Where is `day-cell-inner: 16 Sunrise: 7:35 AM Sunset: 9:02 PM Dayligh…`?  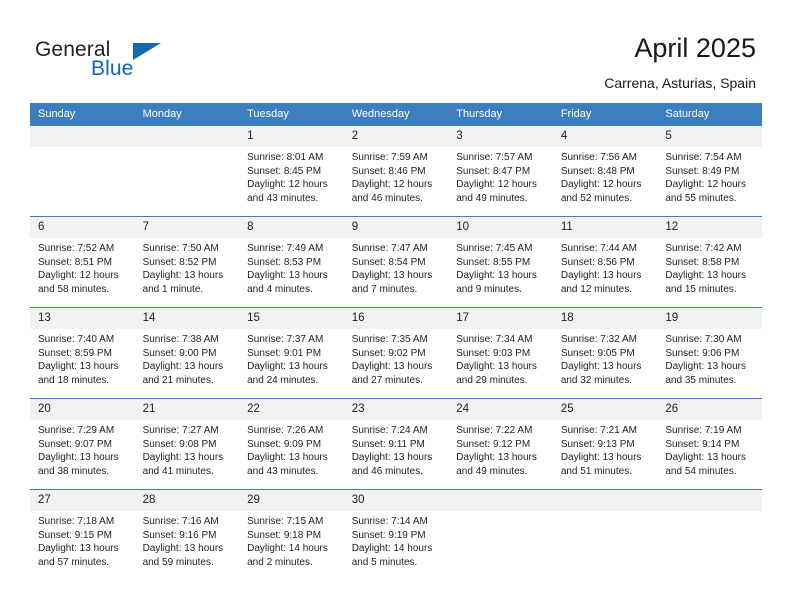
day-cell-inner: 16 Sunrise: 7:35 AM Sunset: 9:02 PM Dayligh… is located at coordinates (396, 353).